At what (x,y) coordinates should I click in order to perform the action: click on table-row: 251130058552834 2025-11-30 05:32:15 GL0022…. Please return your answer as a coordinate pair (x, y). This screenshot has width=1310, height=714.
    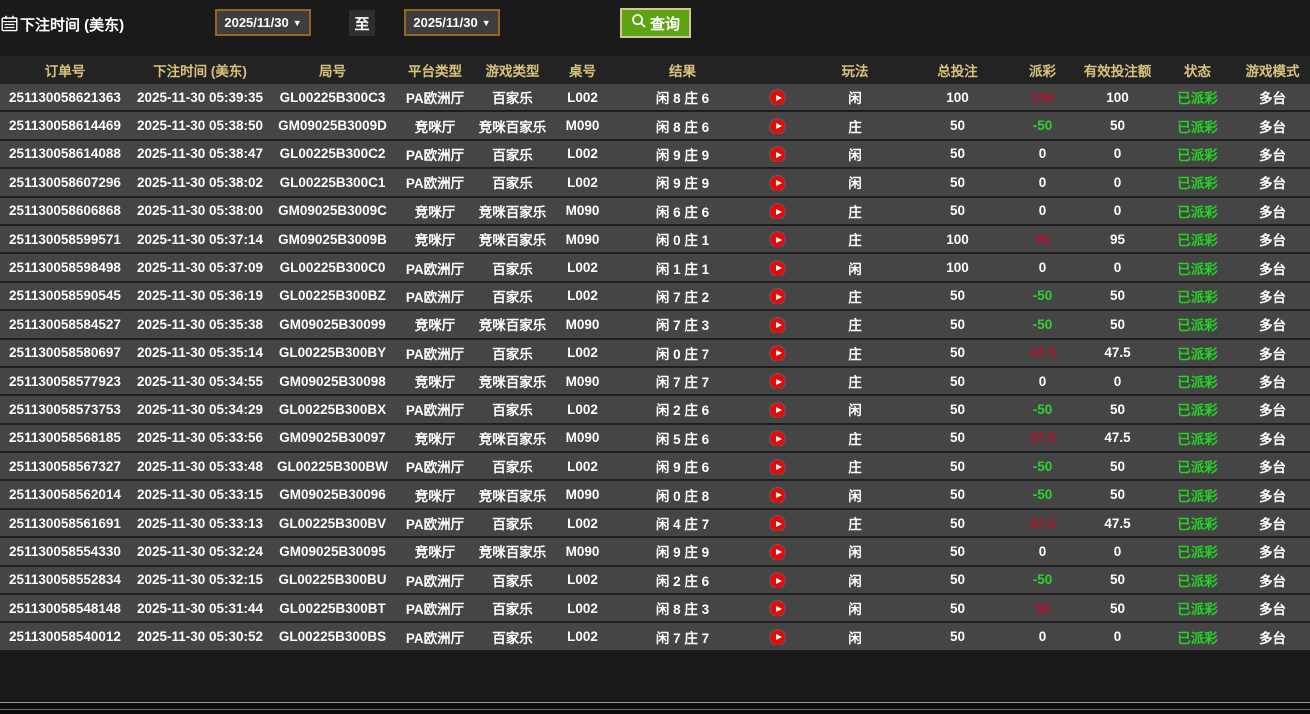
    Looking at the image, I should click on (655, 581).